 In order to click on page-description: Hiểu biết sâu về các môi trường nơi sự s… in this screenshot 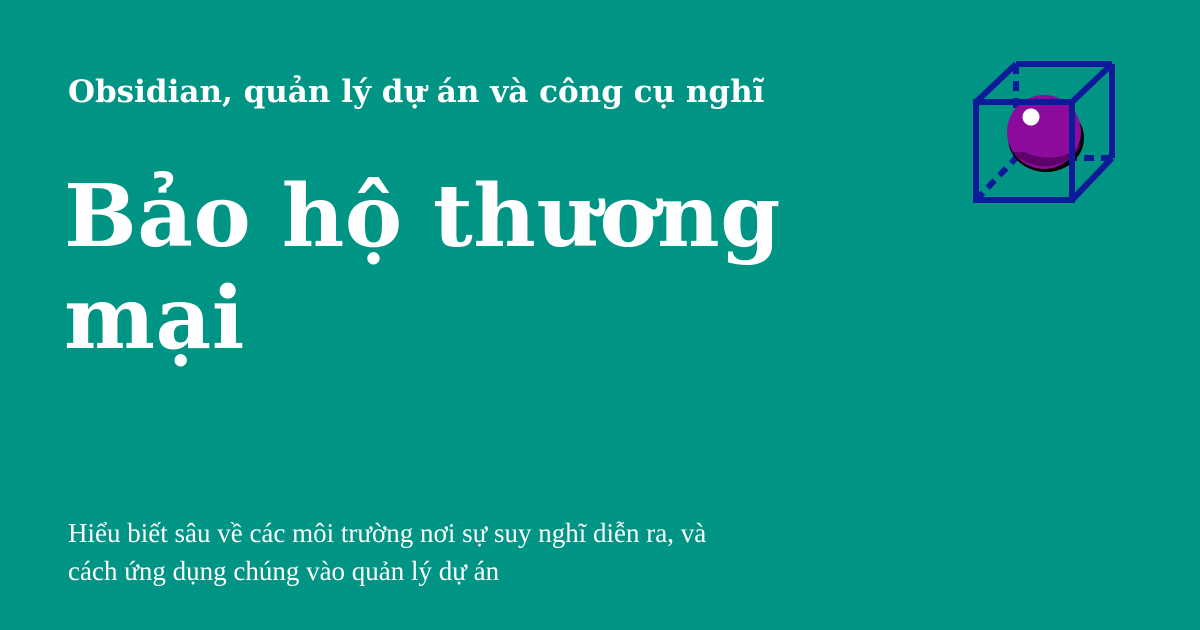, I will do `click(478, 552)`.